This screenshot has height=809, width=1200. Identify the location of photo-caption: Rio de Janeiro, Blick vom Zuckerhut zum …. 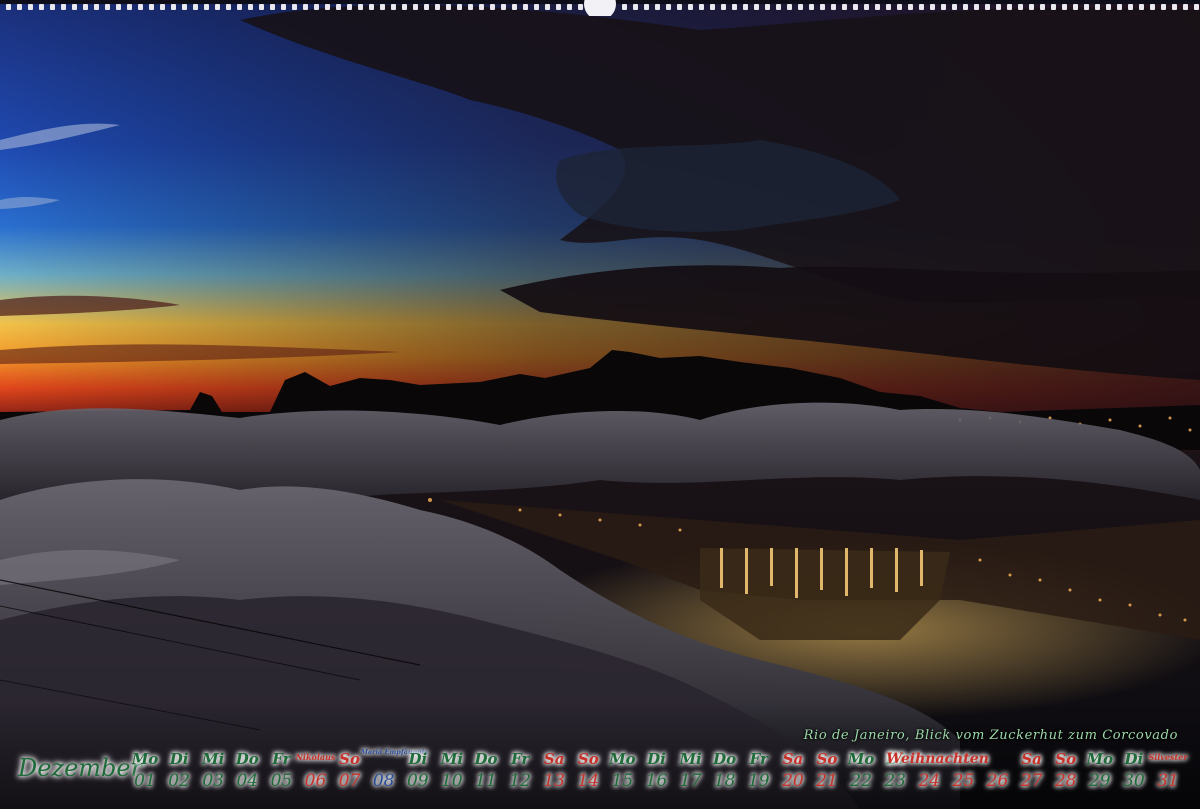
(990, 735).